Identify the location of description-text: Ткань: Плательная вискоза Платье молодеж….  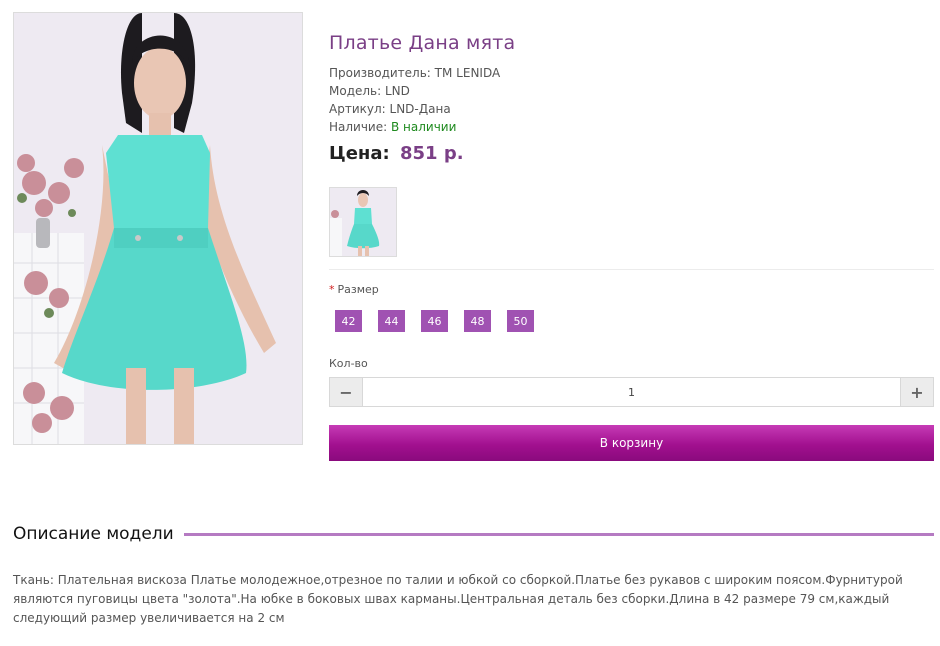
(458, 599).